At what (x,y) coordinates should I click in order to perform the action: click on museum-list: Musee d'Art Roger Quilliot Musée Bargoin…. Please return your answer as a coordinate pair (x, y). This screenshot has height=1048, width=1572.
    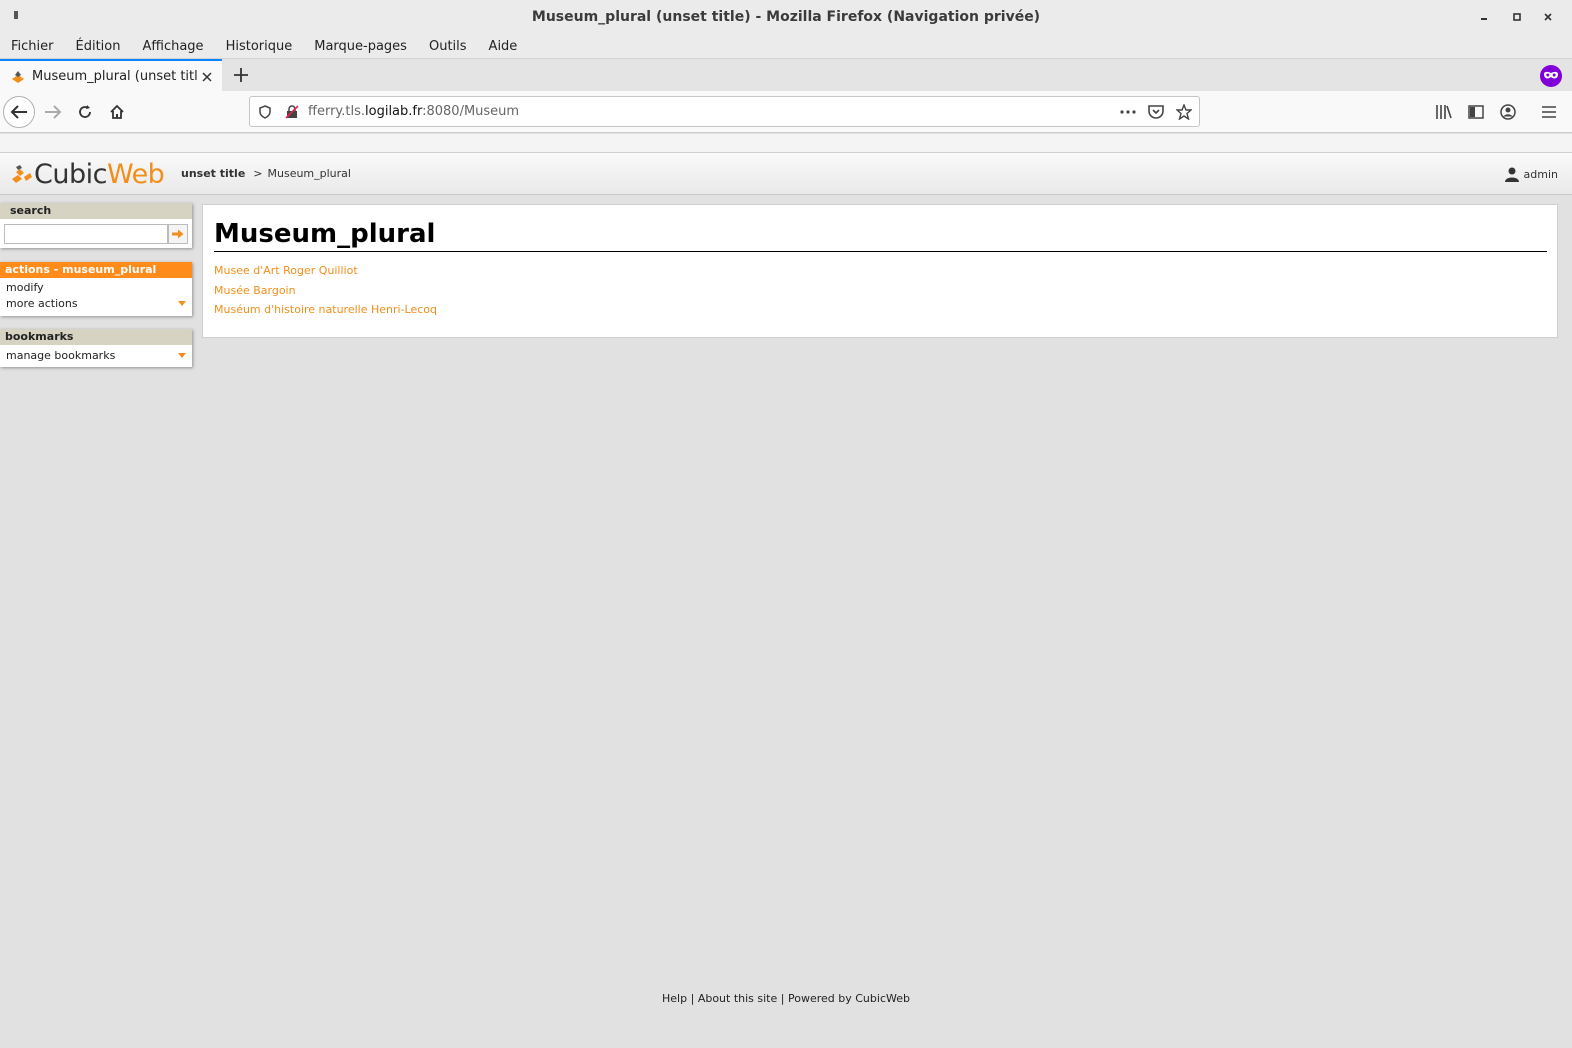
    Looking at the image, I should click on (325, 292).